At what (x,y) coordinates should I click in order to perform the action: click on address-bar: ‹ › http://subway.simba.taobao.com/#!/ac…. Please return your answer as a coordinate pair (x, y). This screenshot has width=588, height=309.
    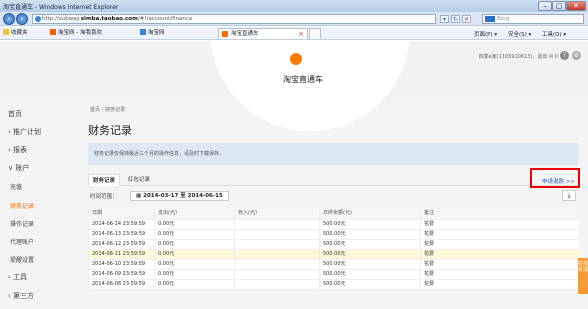
    Looking at the image, I should click on (294, 19).